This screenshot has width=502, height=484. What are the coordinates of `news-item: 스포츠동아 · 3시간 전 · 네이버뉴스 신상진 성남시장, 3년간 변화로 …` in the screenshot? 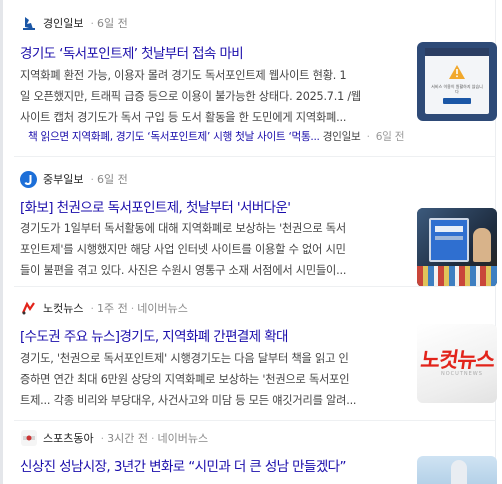 It's located at (258, 453).